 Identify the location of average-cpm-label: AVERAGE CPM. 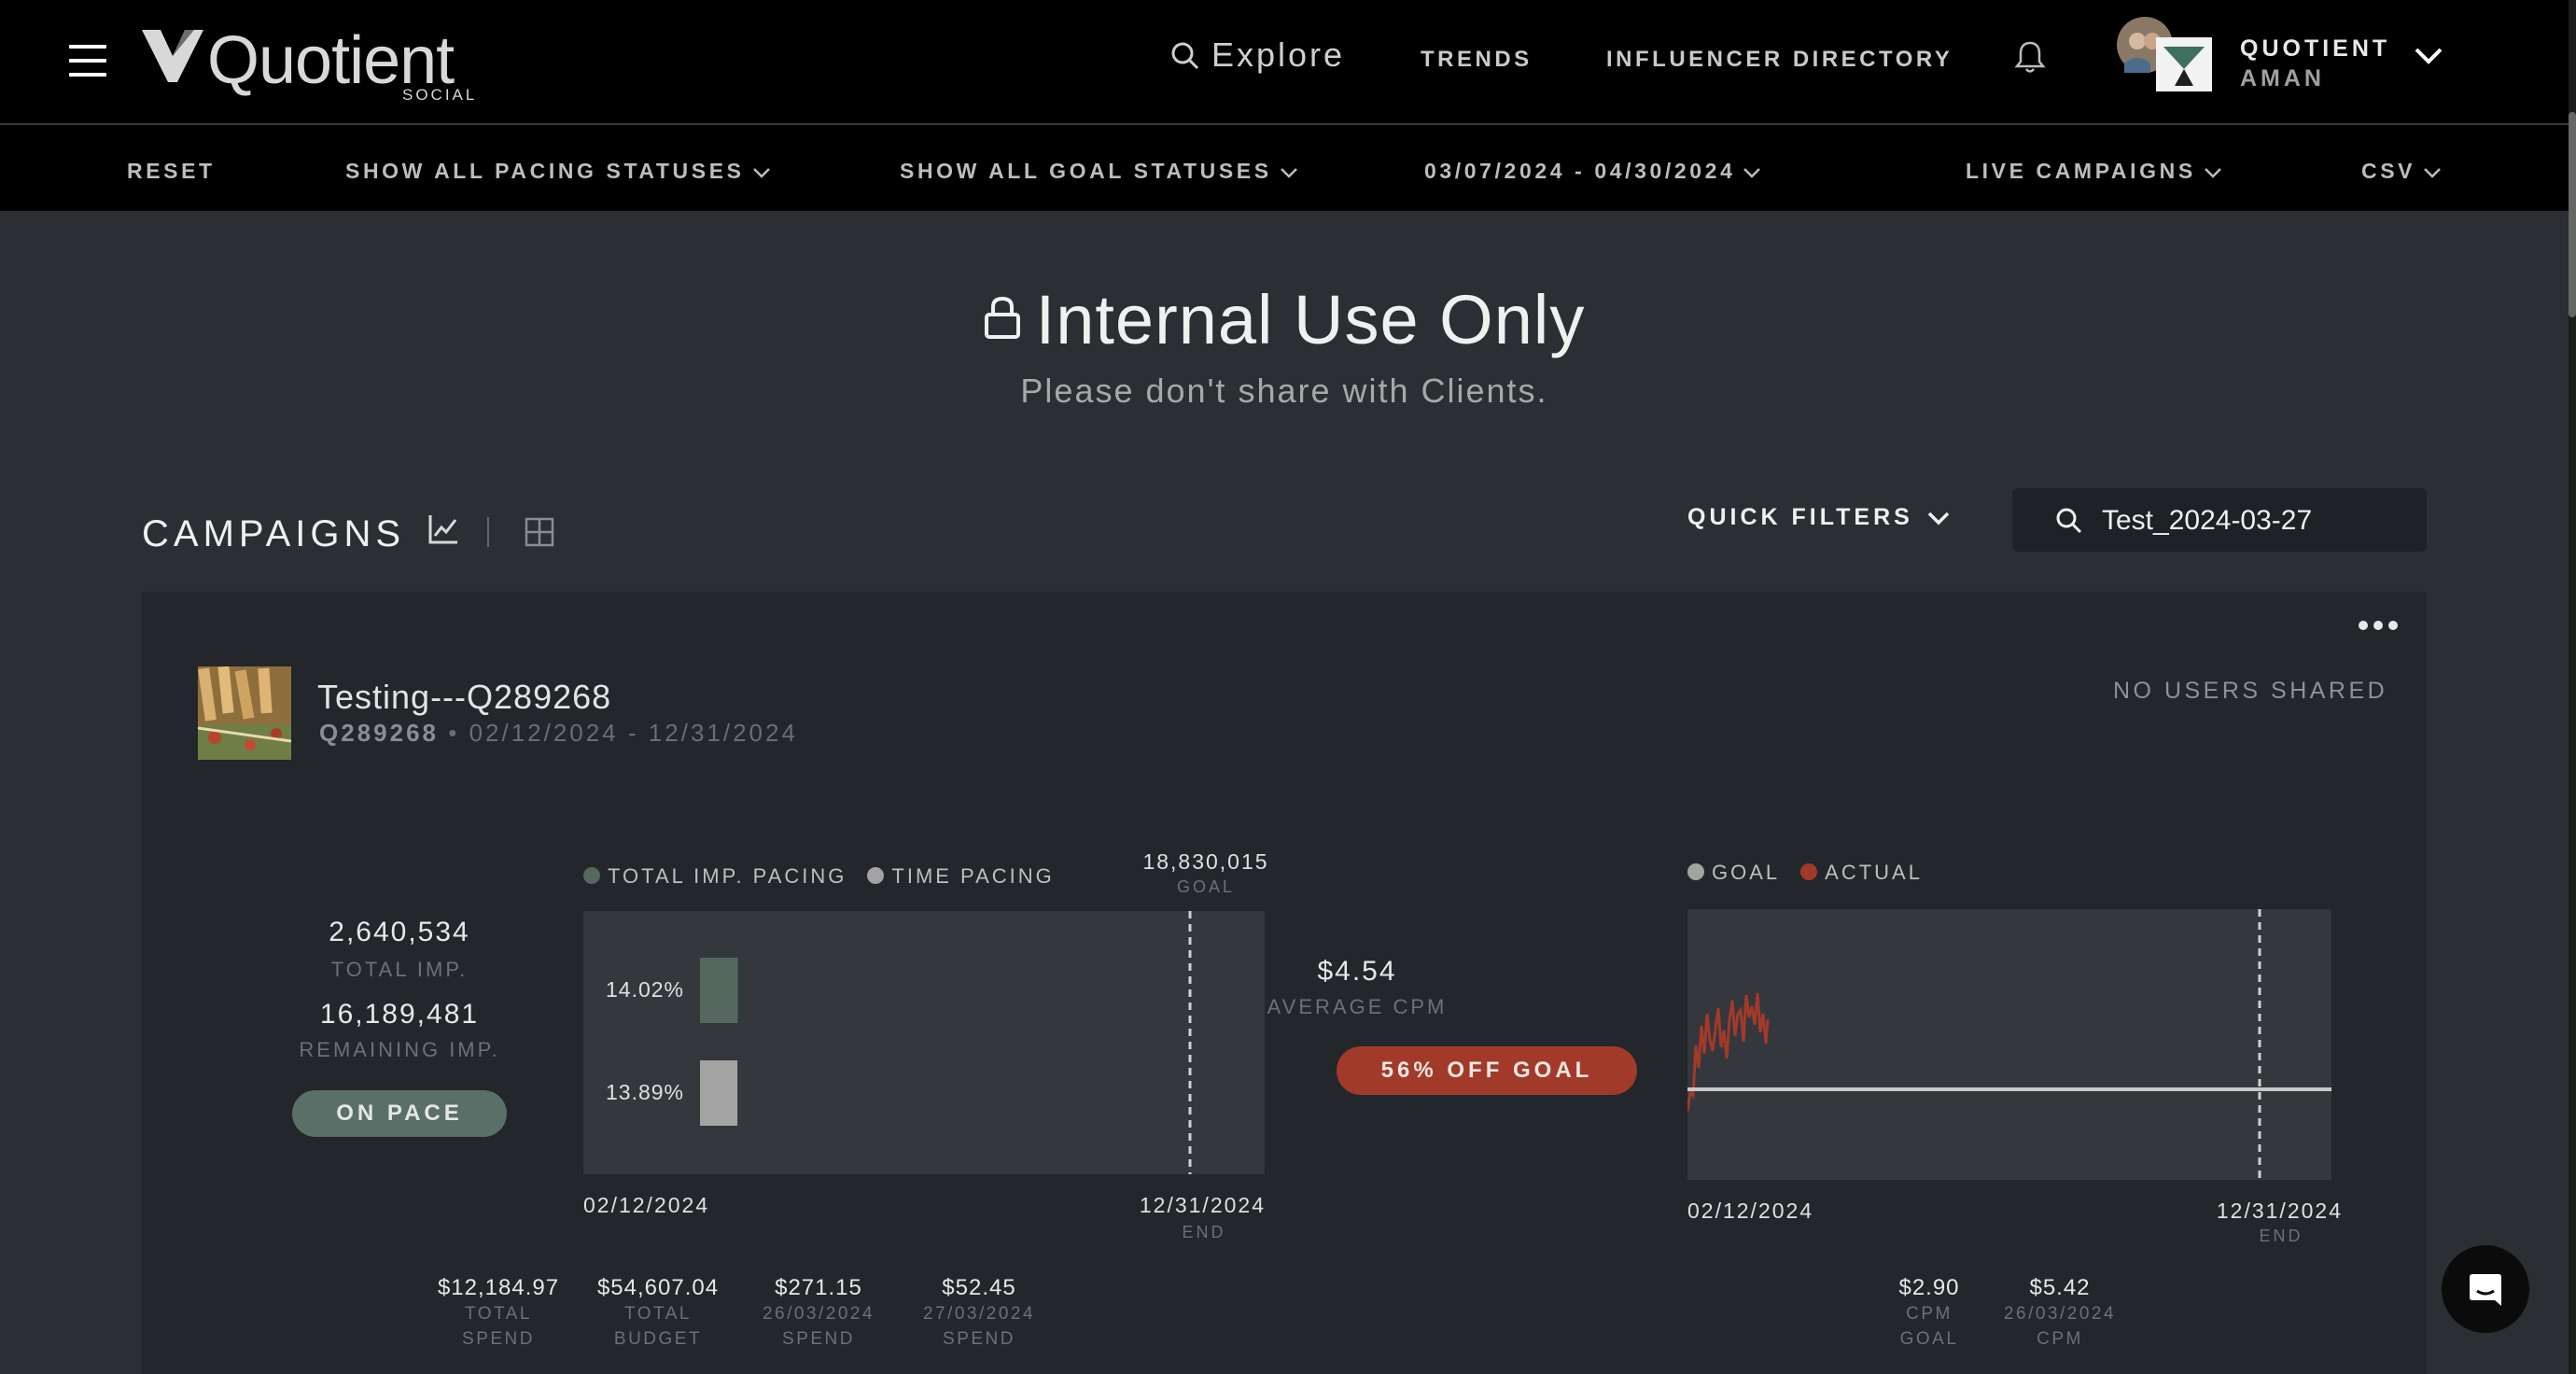
(1357, 1006).